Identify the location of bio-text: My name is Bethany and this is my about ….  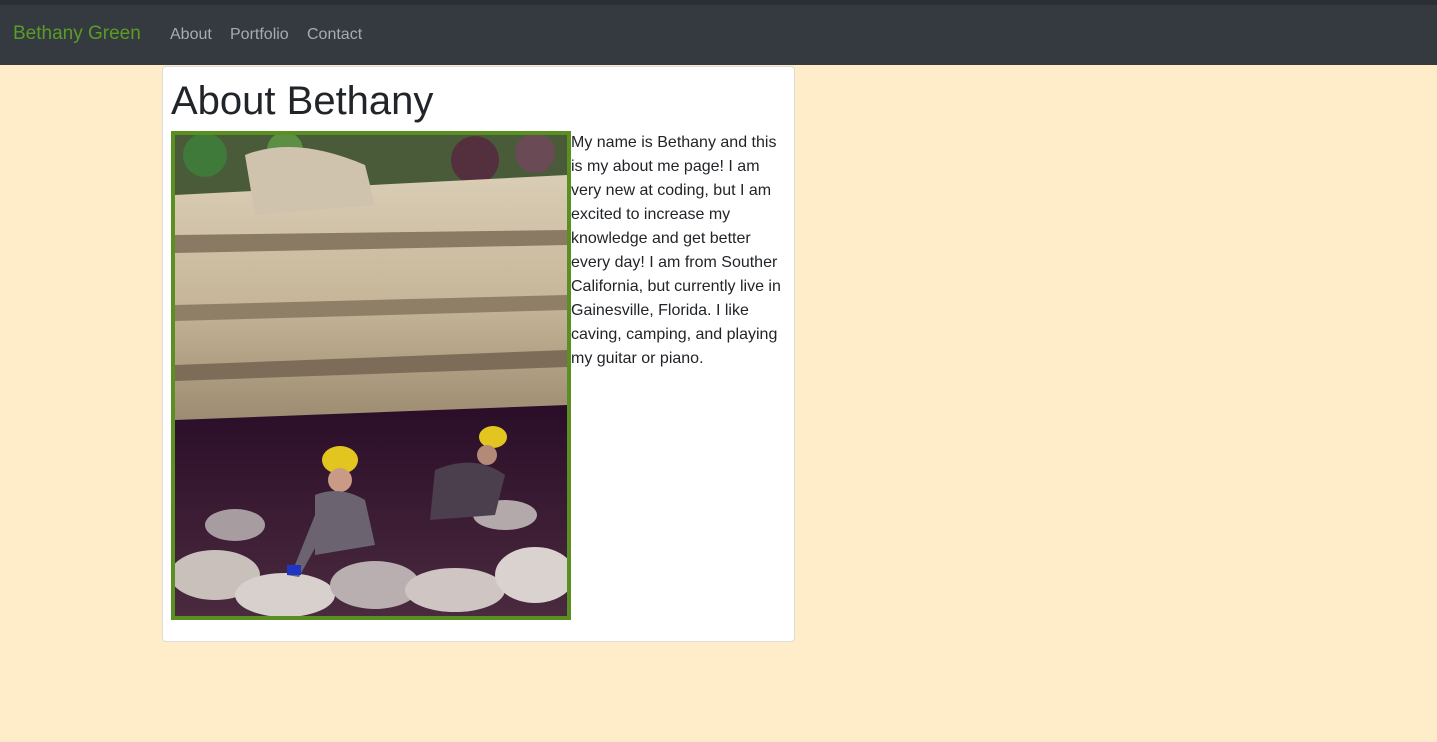
(676, 250).